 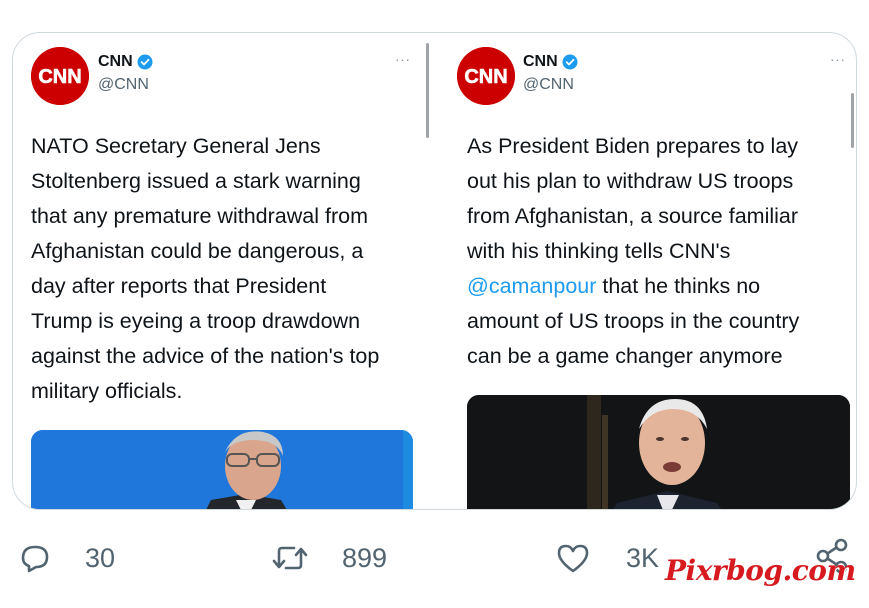 What do you see at coordinates (760, 570) in the screenshot?
I see `watermark: Pixrbog.com` at bounding box center [760, 570].